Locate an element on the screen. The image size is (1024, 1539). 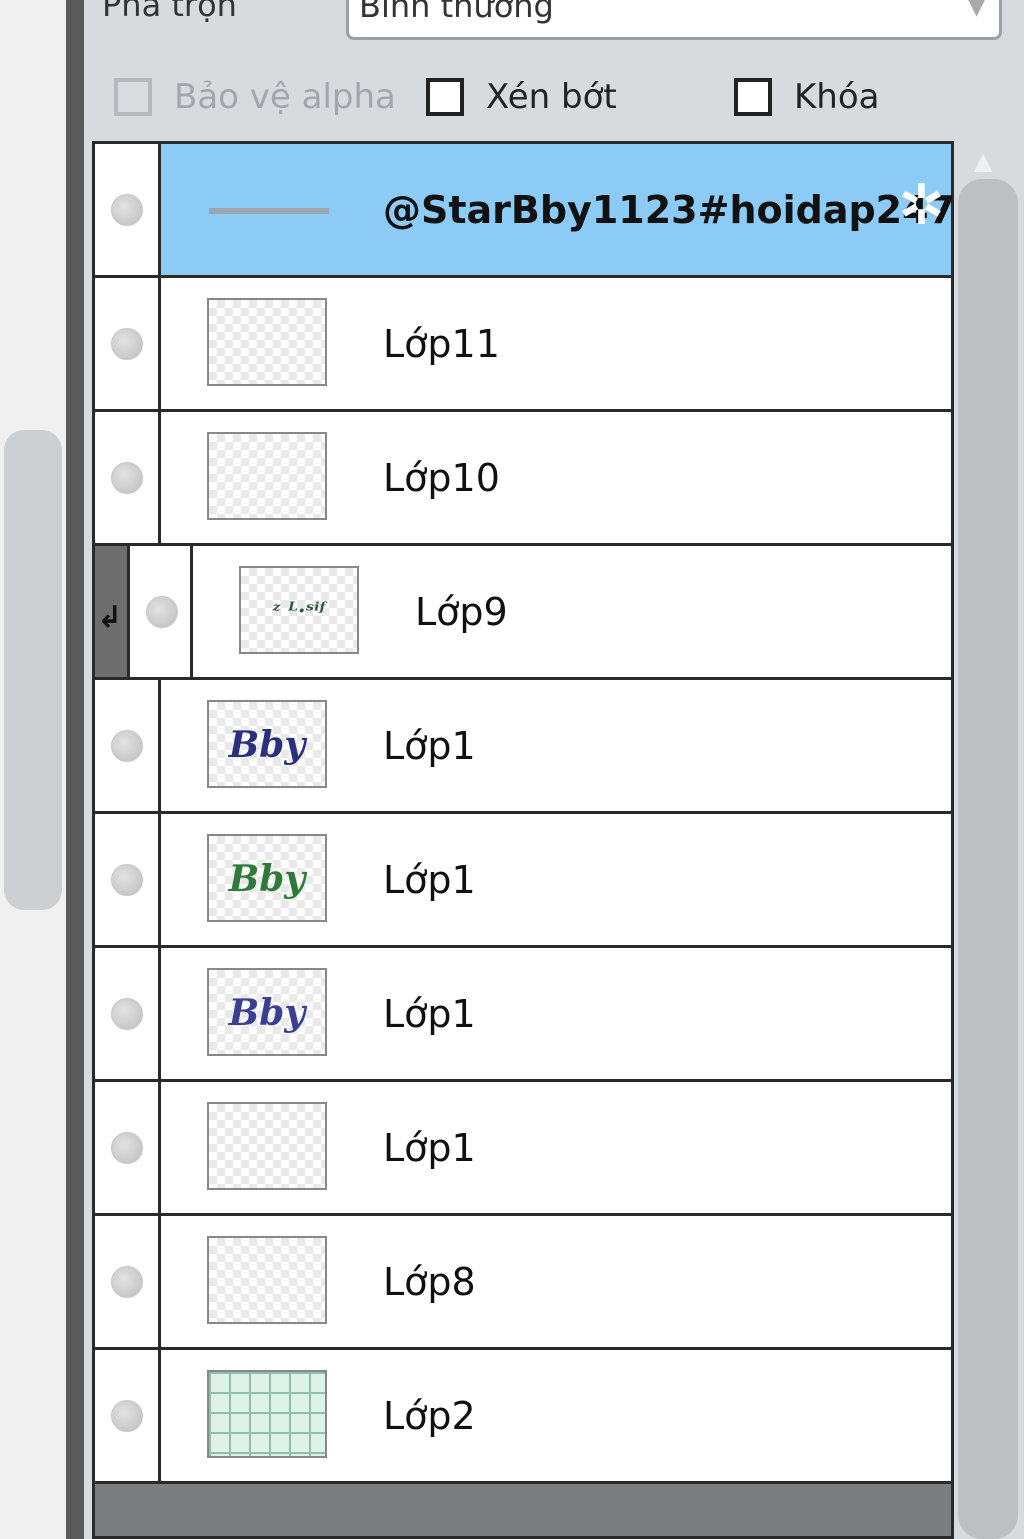
layer-list-scrollbar: ▲ is located at coordinates (988, 840).